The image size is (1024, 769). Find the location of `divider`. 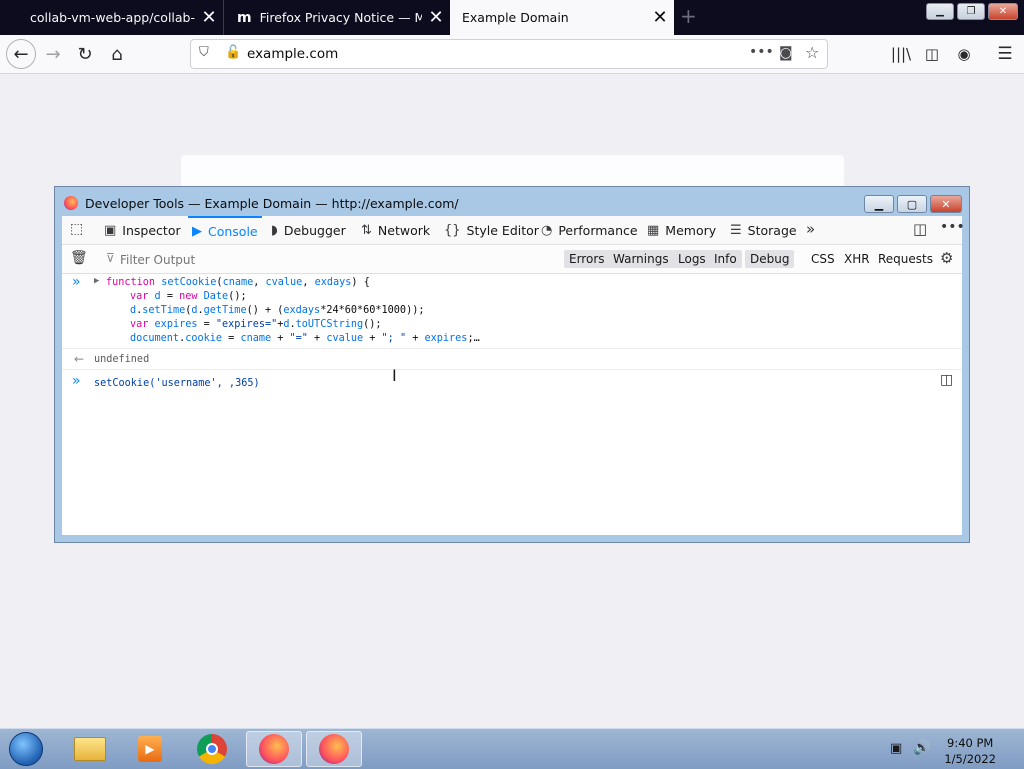

divider is located at coordinates (512, 348).